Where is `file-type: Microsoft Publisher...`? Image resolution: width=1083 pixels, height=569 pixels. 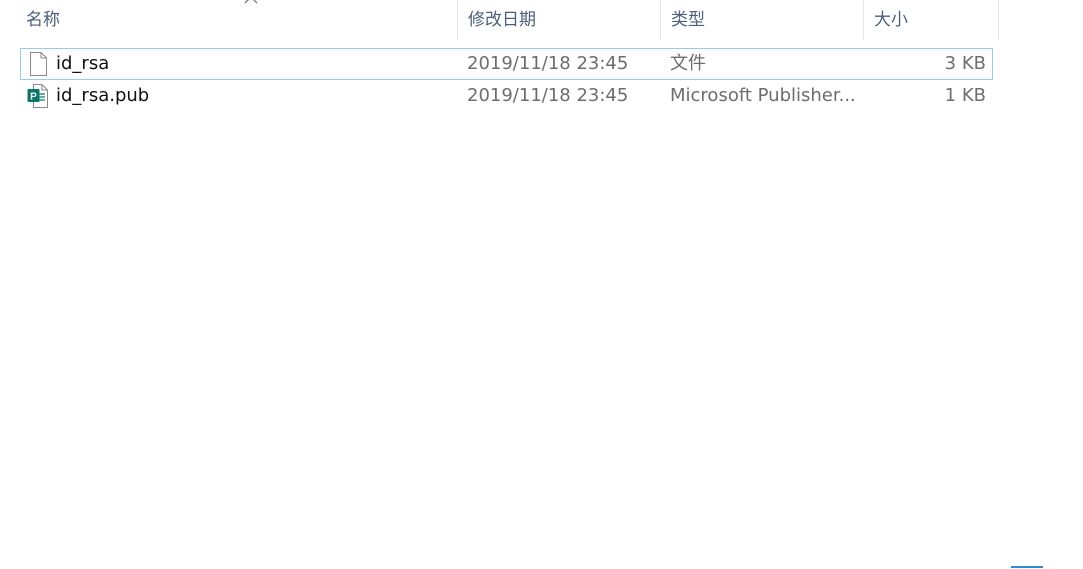 file-type: Microsoft Publisher... is located at coordinates (763, 95).